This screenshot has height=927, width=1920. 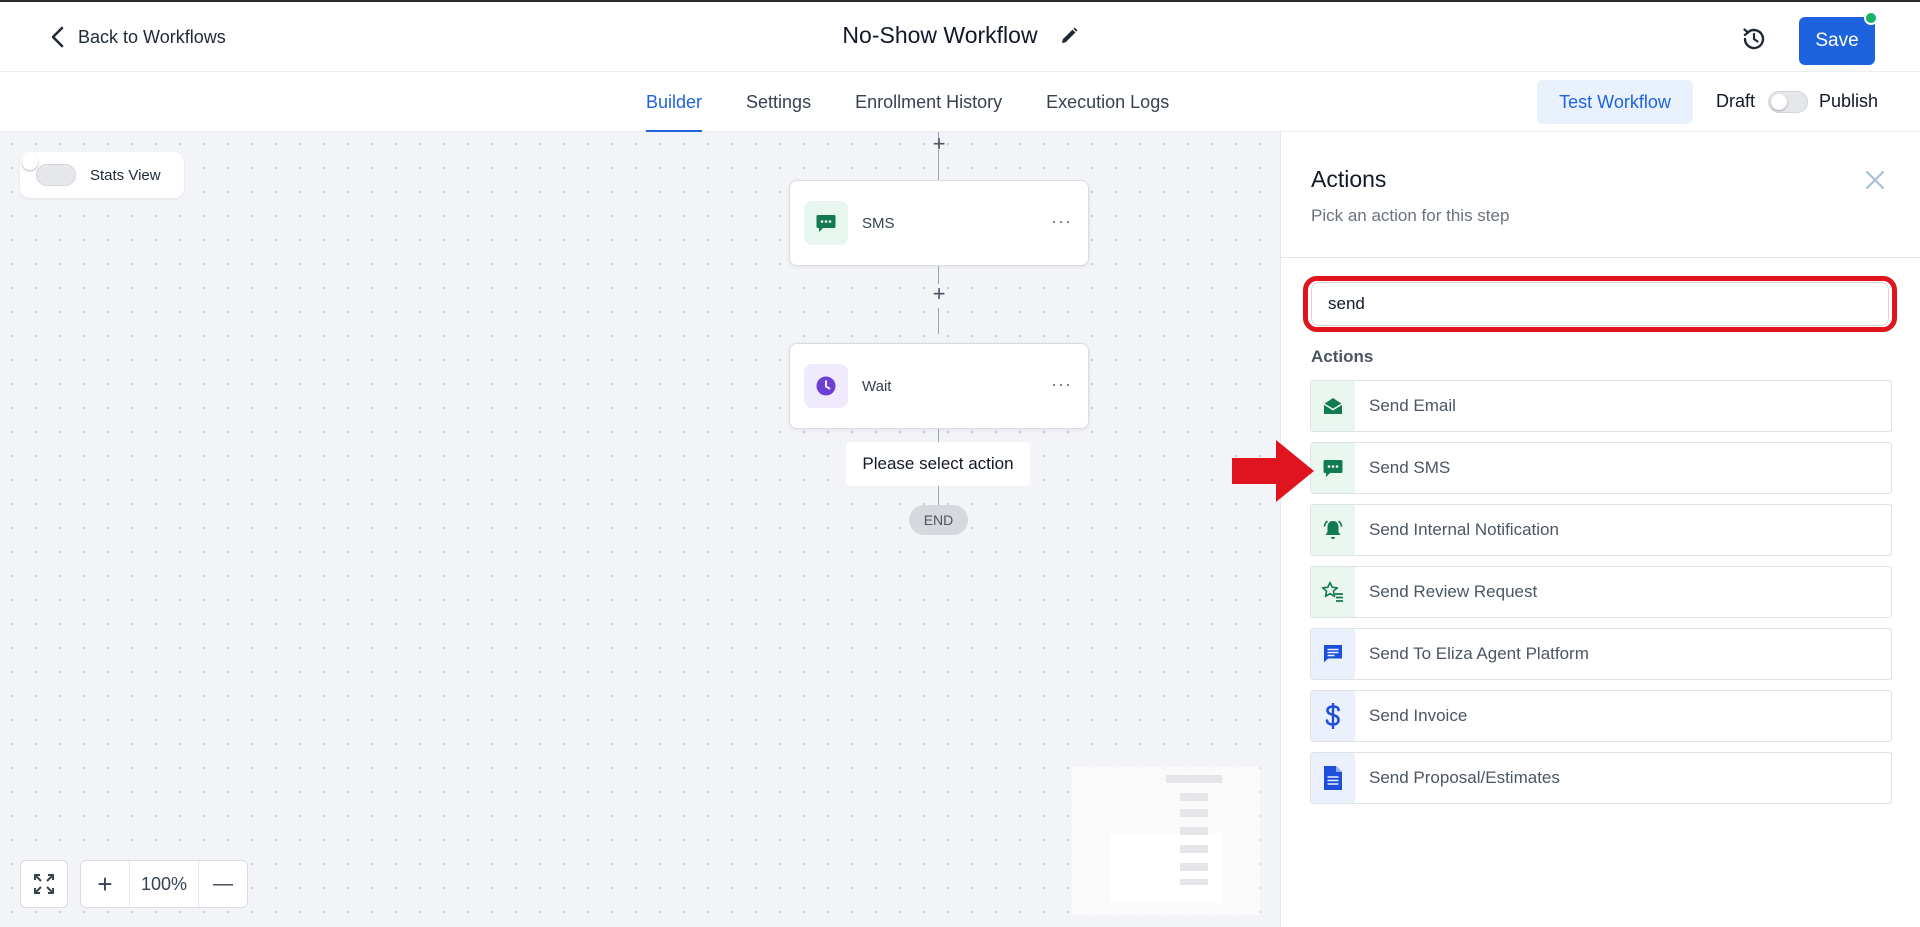 What do you see at coordinates (1464, 529) in the screenshot?
I see `action-label: Send Internal Notification` at bounding box center [1464, 529].